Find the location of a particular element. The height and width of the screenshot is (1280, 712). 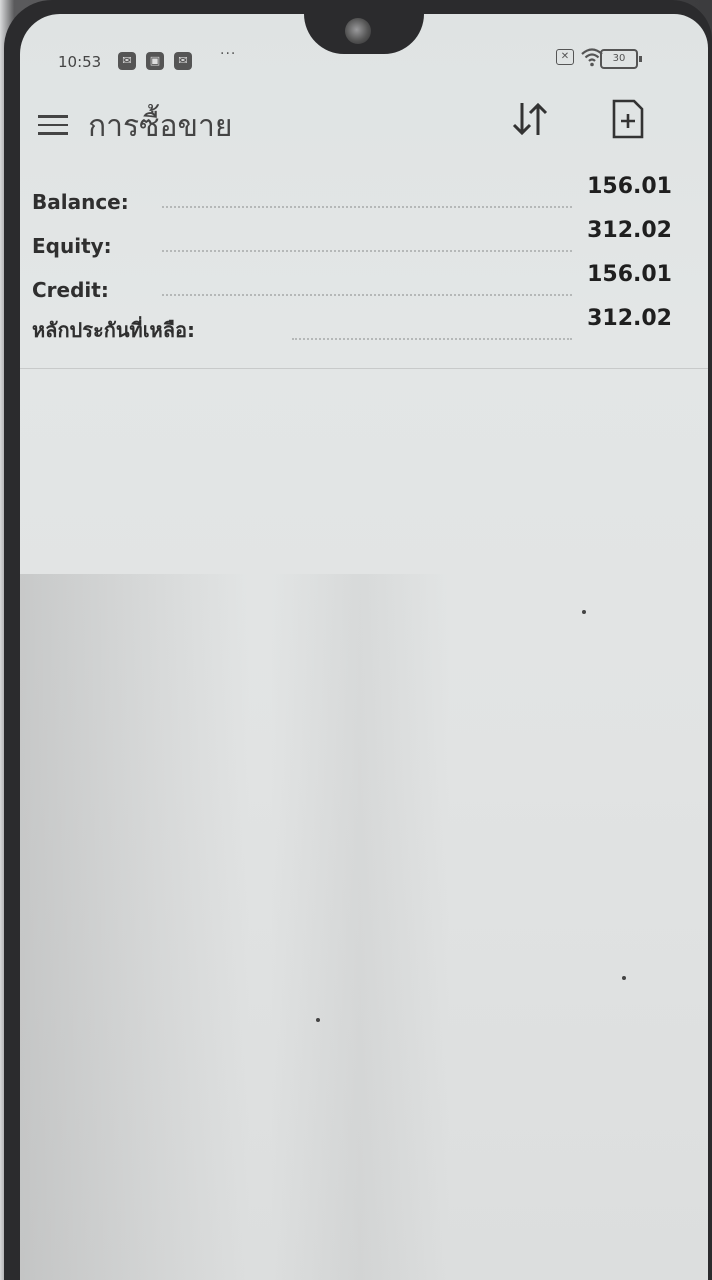

app-bar: การซื้อขาย is located at coordinates (364, 124).